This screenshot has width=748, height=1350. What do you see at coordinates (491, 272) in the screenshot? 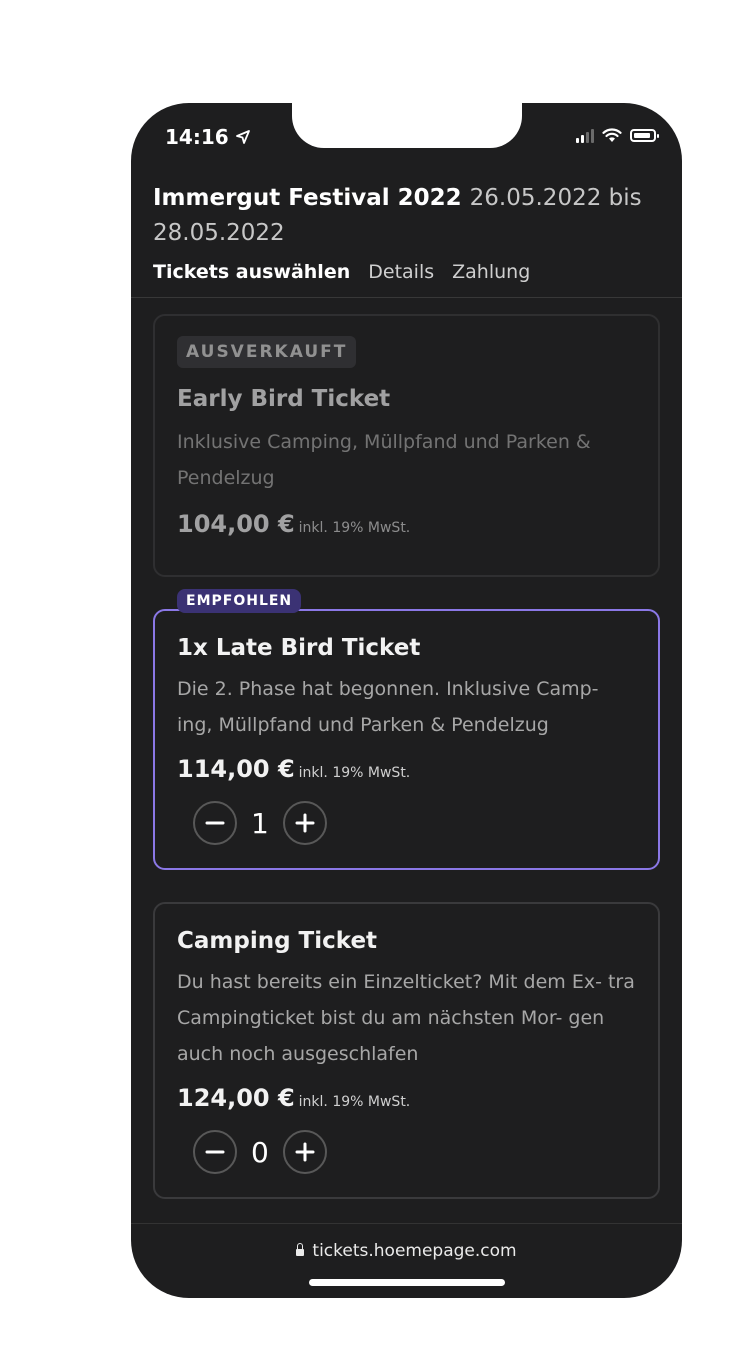
I see `step-payment: Zahlung` at bounding box center [491, 272].